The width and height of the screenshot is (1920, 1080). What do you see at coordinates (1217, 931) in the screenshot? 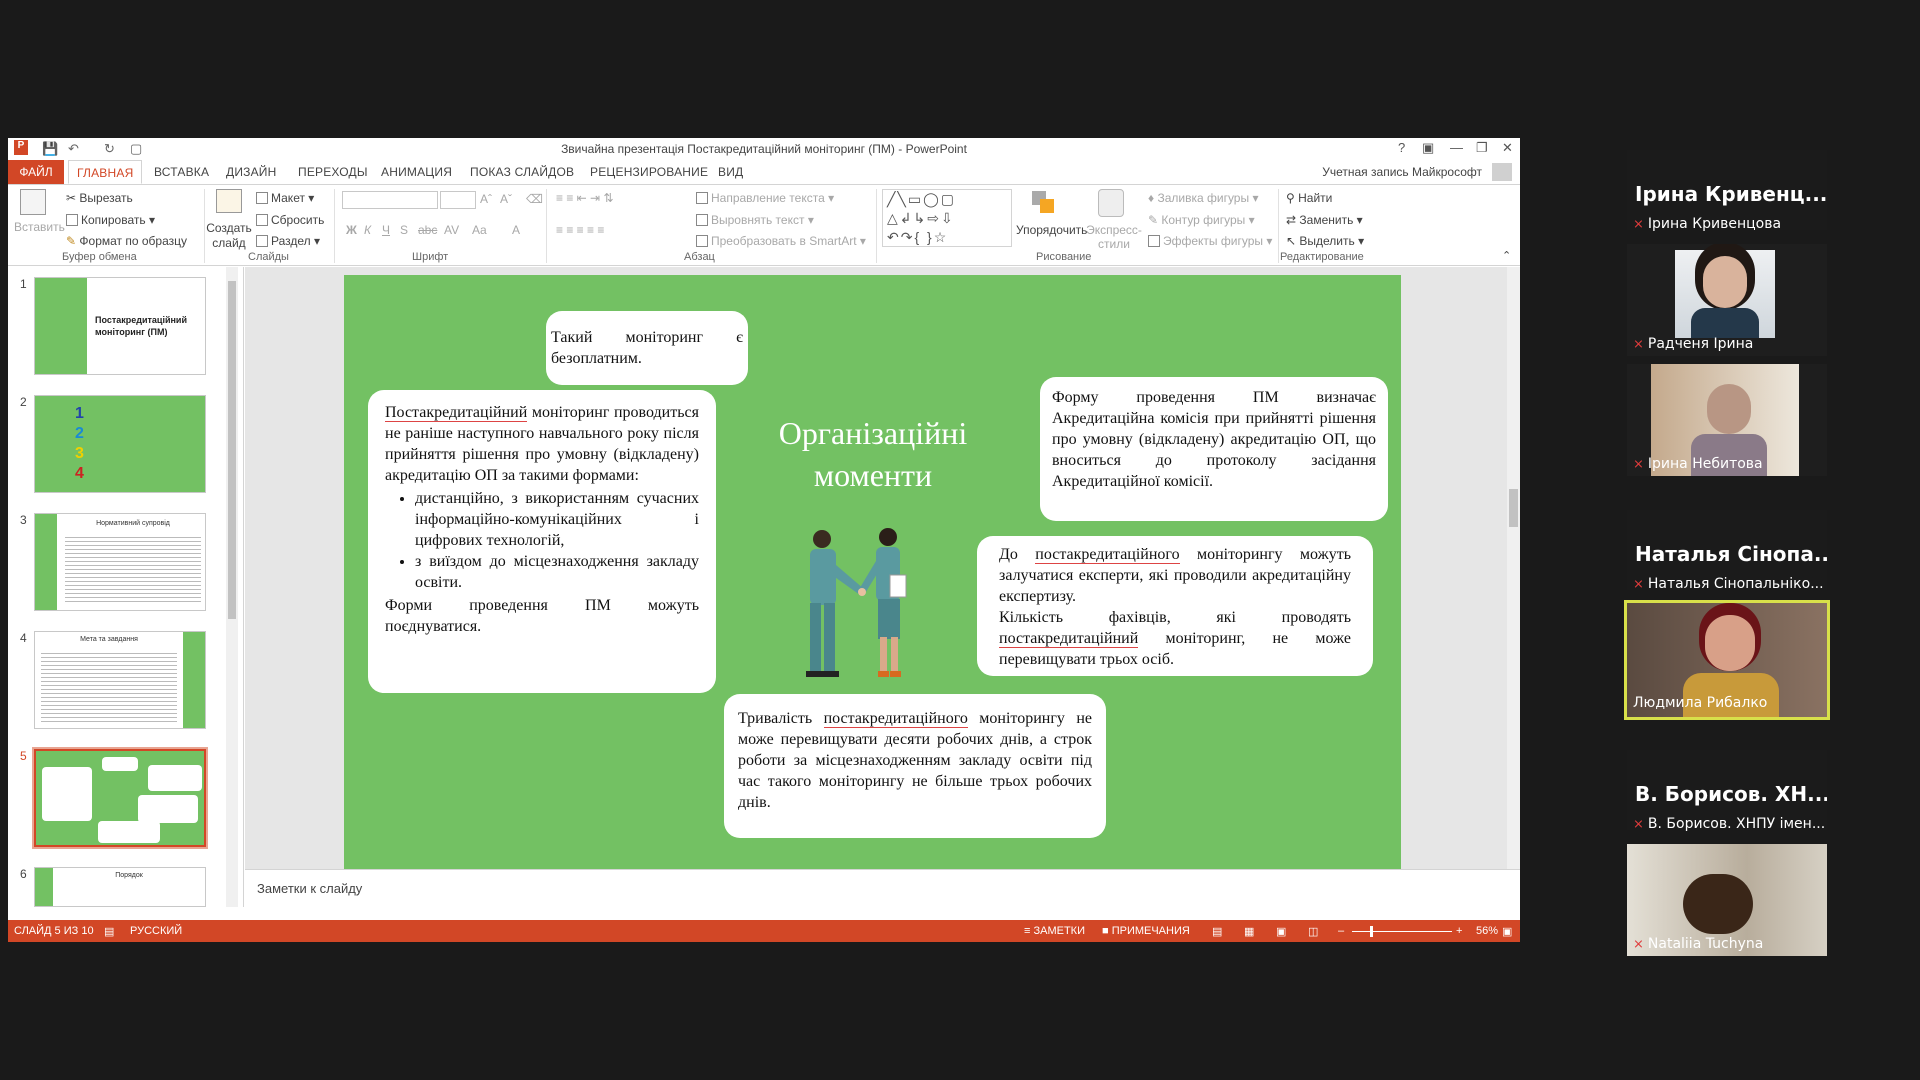
I see `normal-view-icon: ▤` at bounding box center [1217, 931].